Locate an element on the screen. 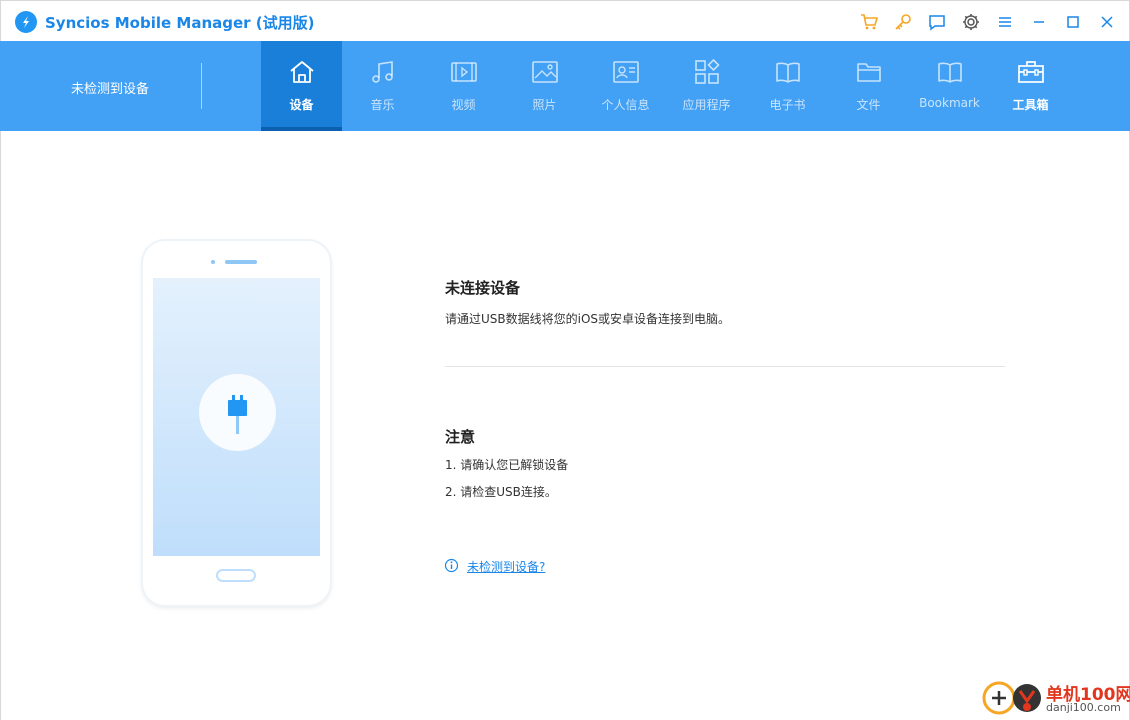  tab-device: 设备 is located at coordinates (301, 86).